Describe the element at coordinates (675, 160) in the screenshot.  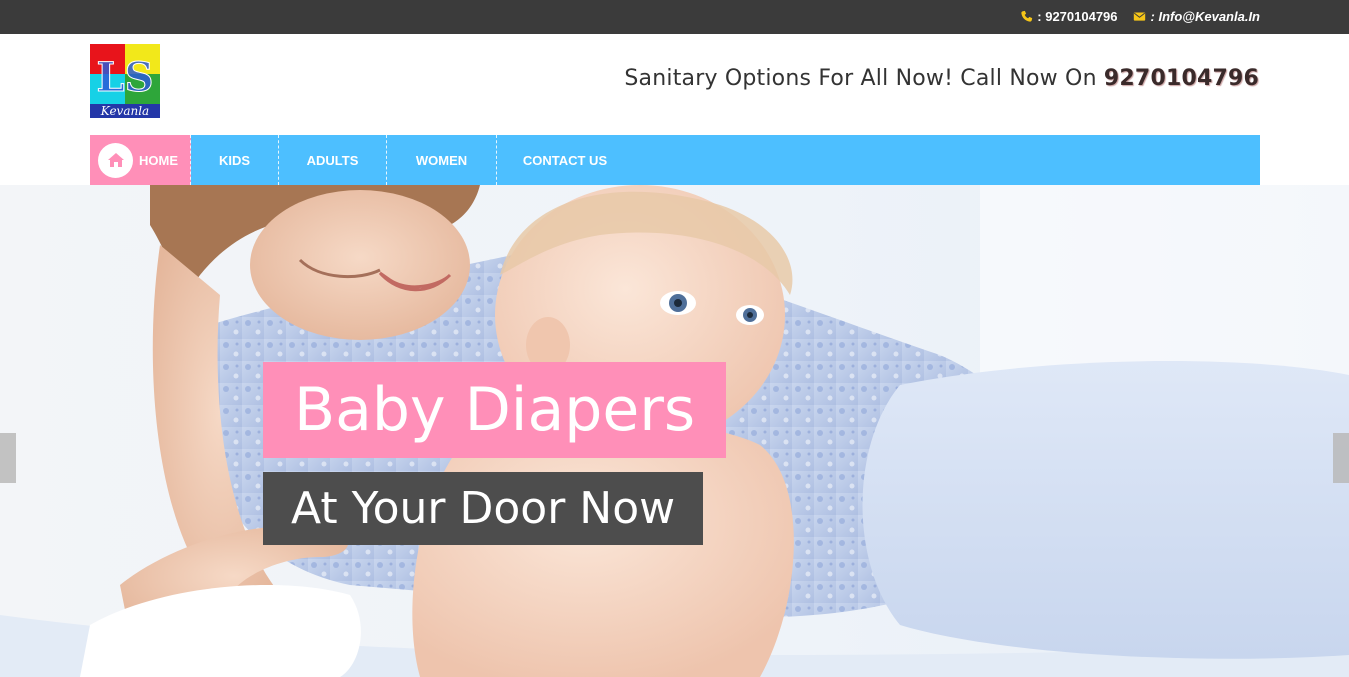
I see `main-navigation: HOME KIDS ADULTS WOMEN CONTACT US` at that location.